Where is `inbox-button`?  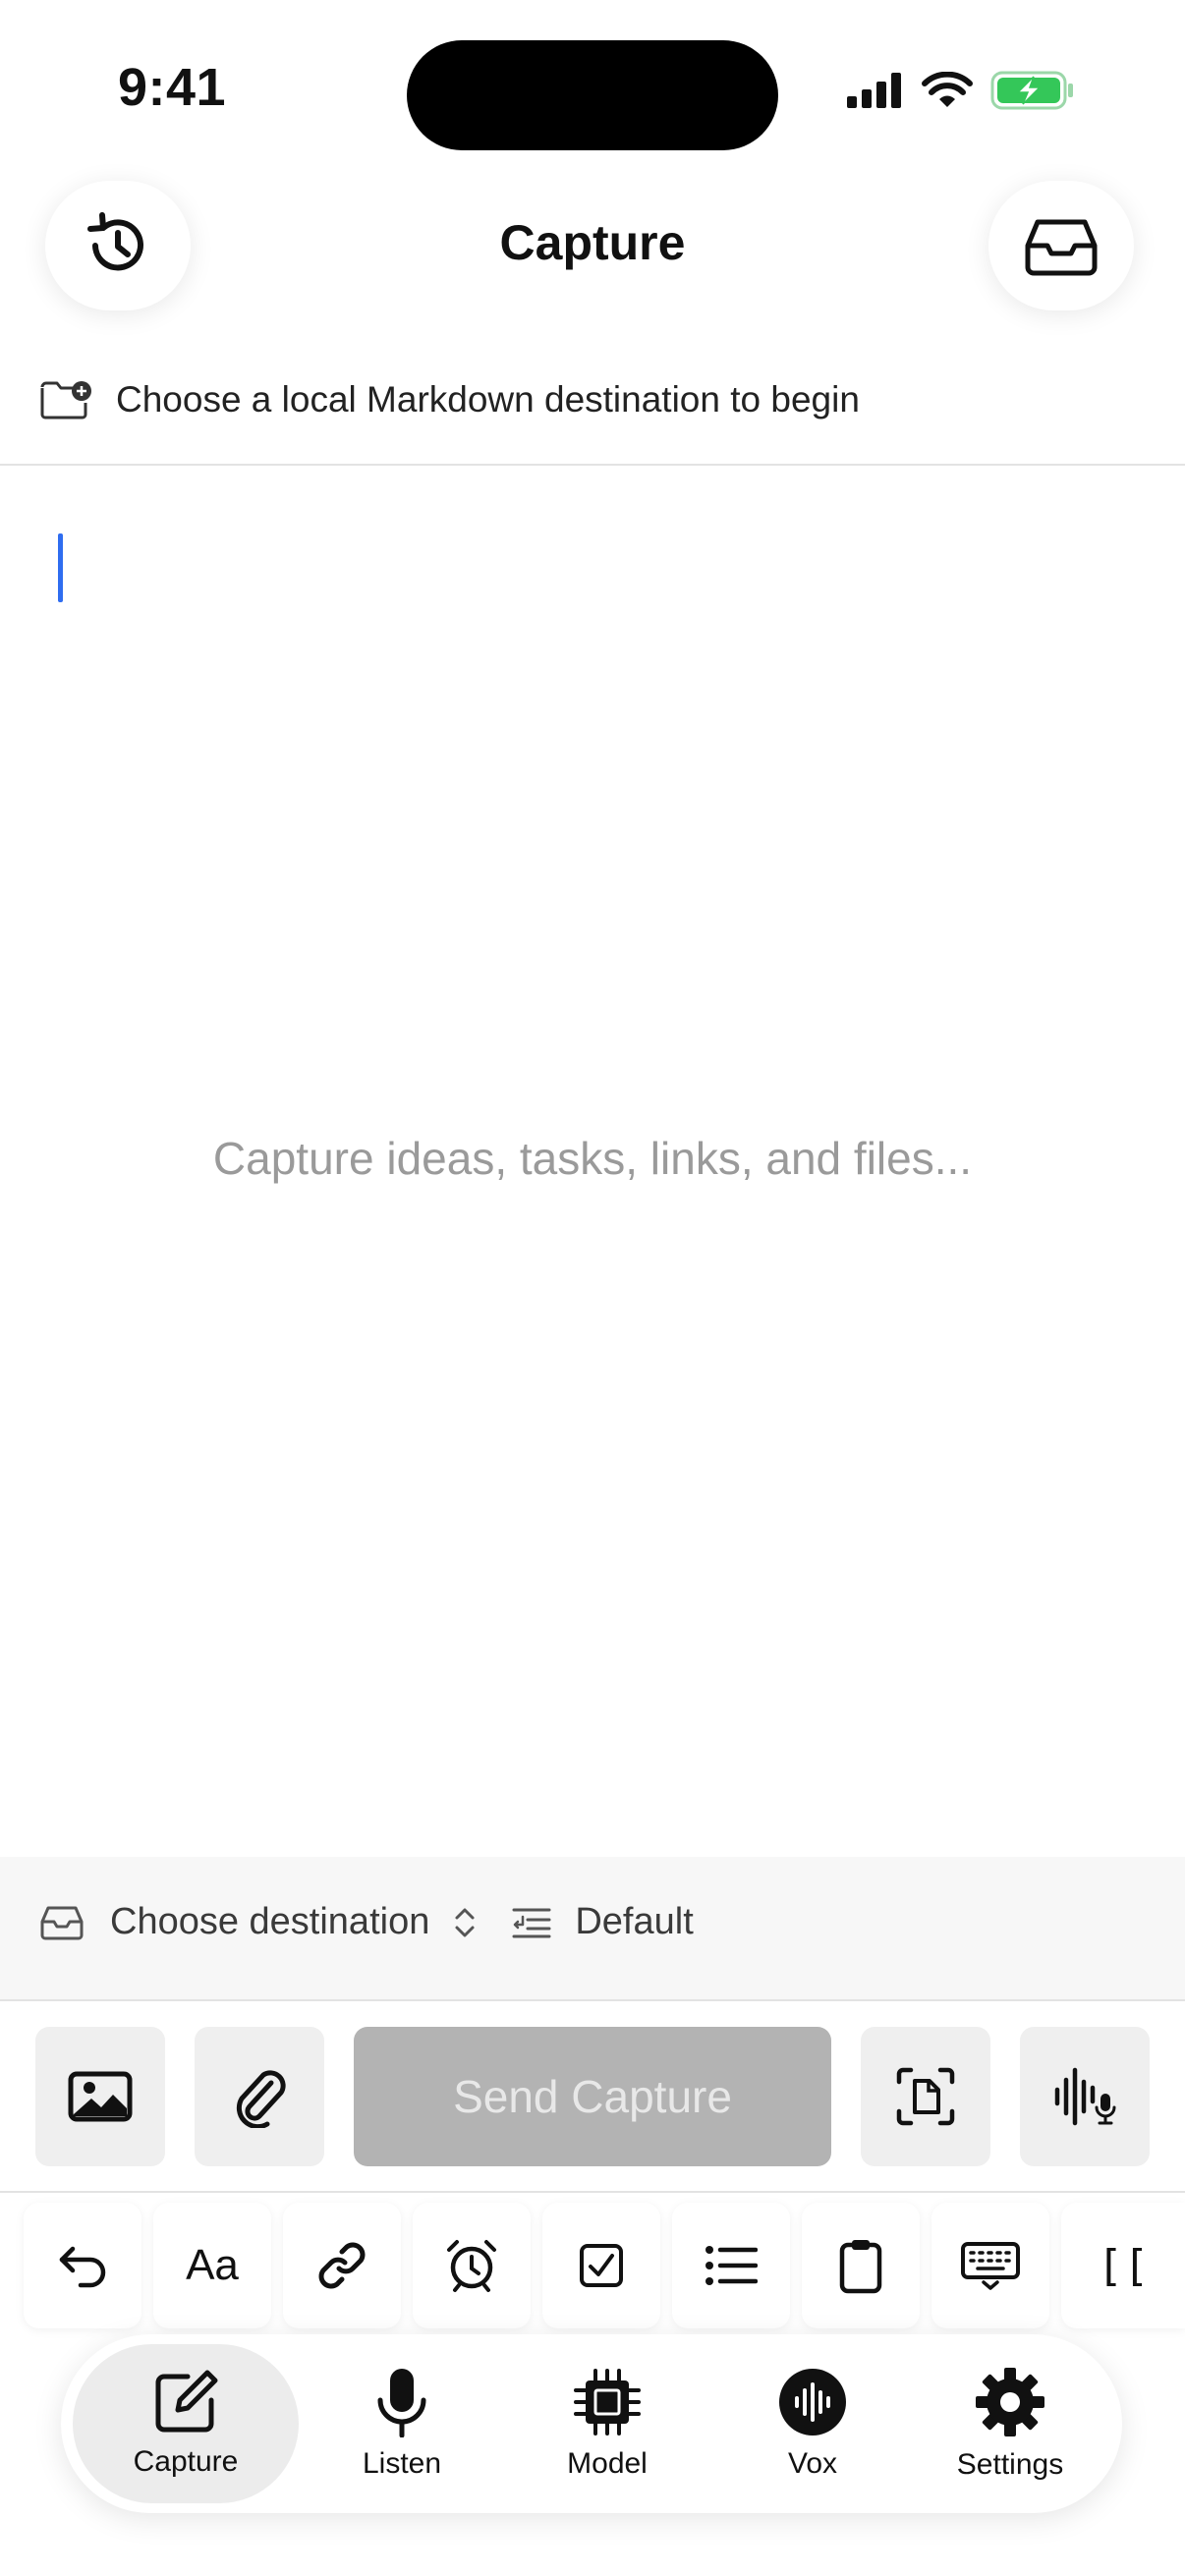 inbox-button is located at coordinates (1061, 245).